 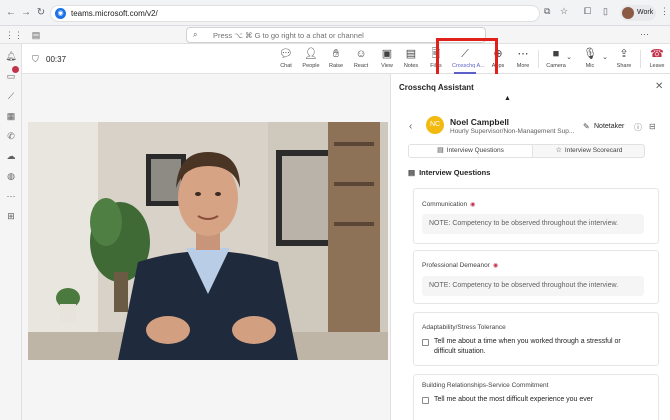 What do you see at coordinates (26, 13) in the screenshot?
I see `forward-button: →` at bounding box center [26, 13].